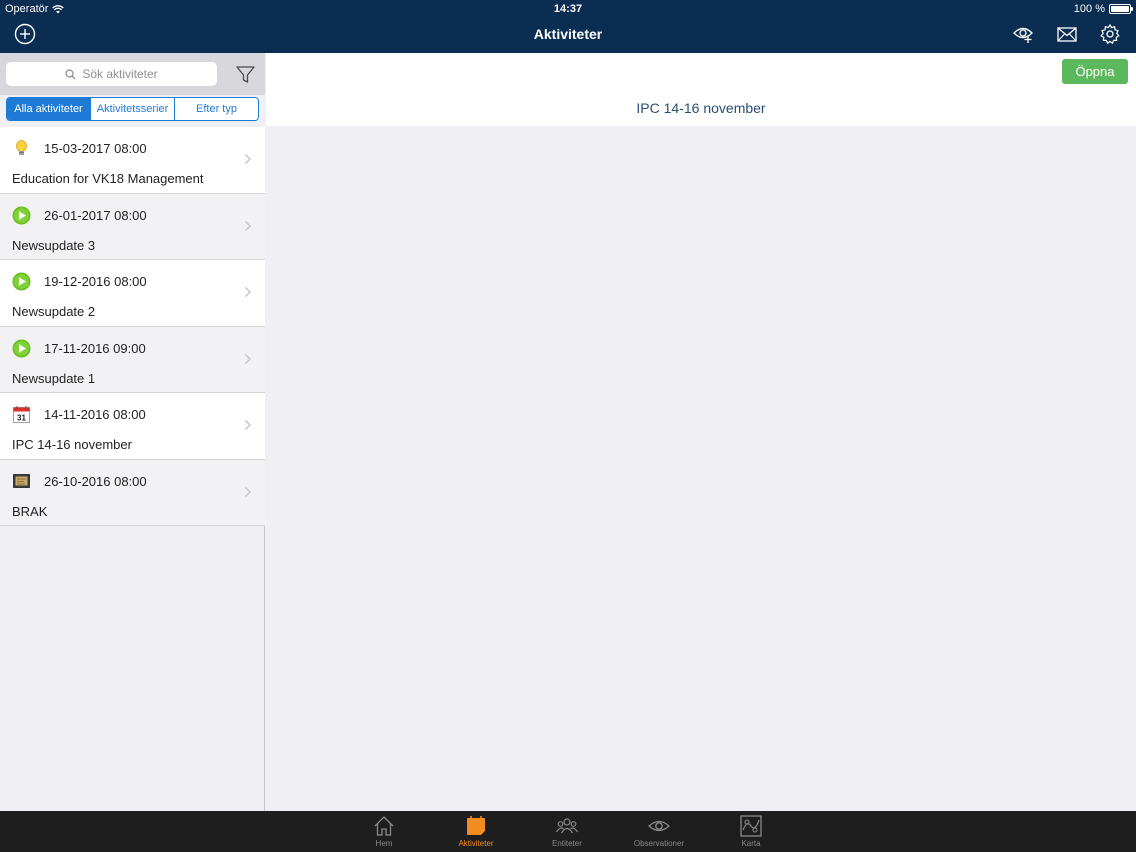  Describe the element at coordinates (1067, 34) in the screenshot. I see `mail-icon` at that location.